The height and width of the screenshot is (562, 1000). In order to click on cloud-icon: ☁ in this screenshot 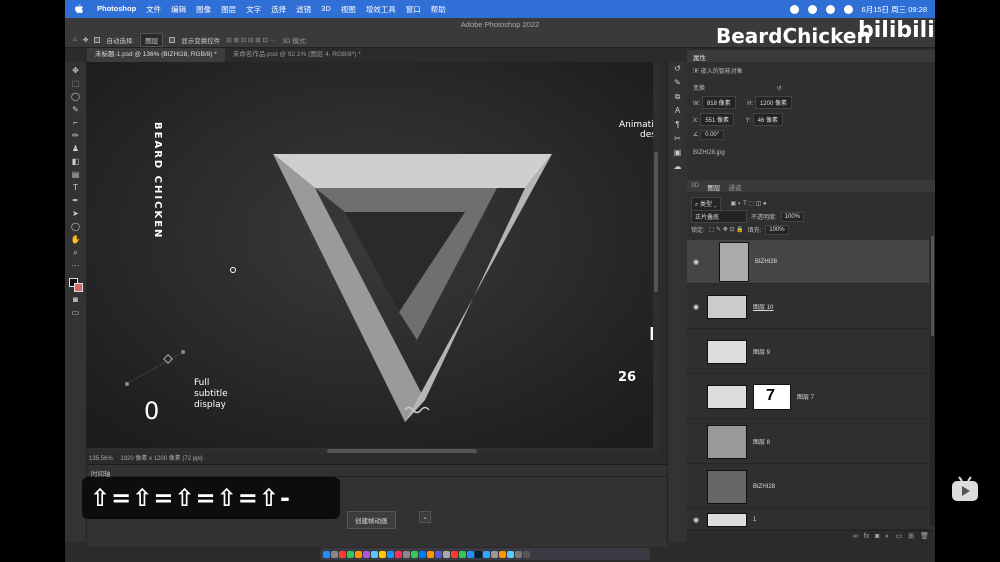, I will do `click(678, 167)`.